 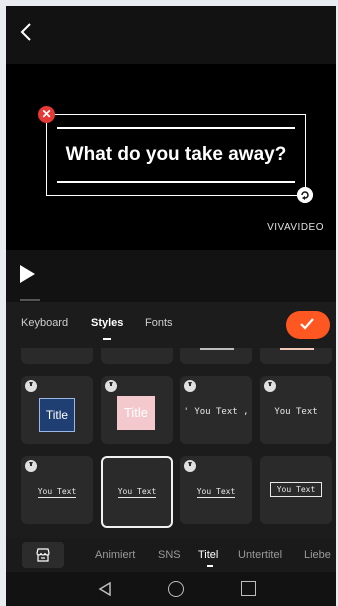 I want to click on text-overlay-frame: What do you take away?, so click(x=176, y=155).